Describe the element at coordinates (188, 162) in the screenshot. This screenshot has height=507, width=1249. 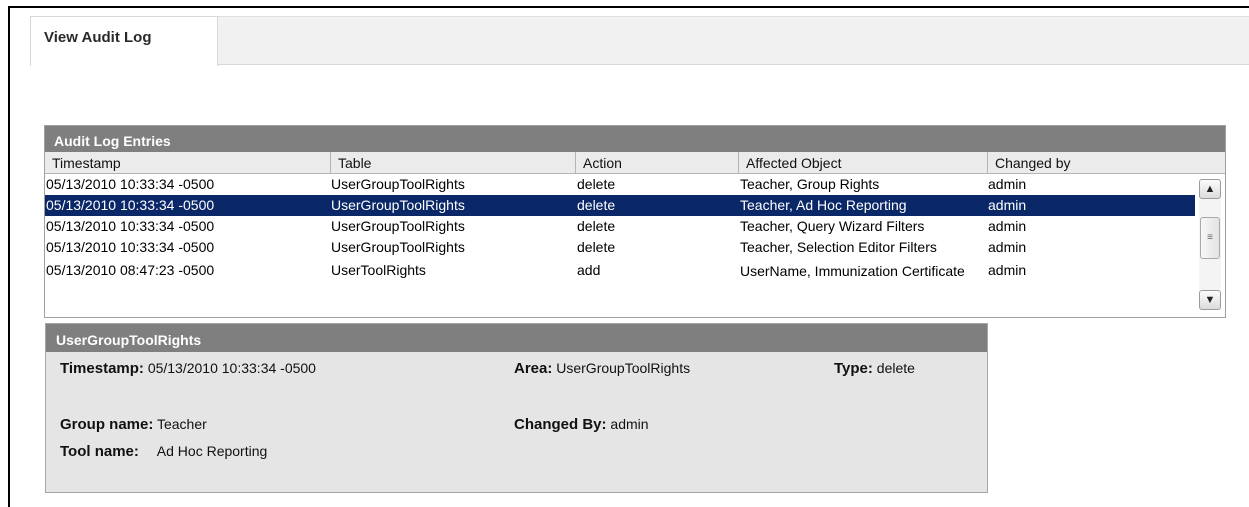
I see `column-header-timestamp: Timestamp` at that location.